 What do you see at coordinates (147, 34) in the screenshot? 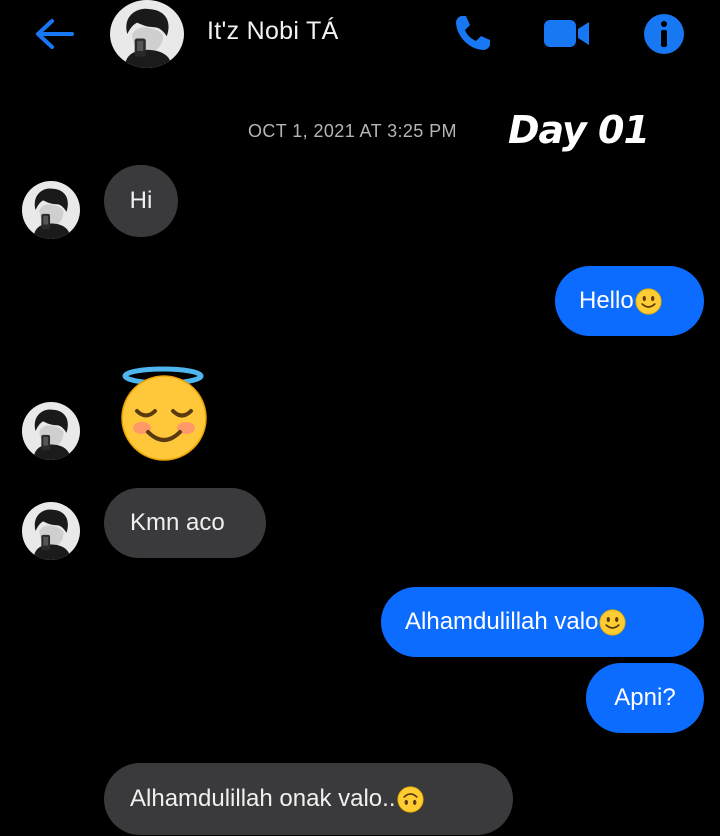
I see `contact-avatar` at bounding box center [147, 34].